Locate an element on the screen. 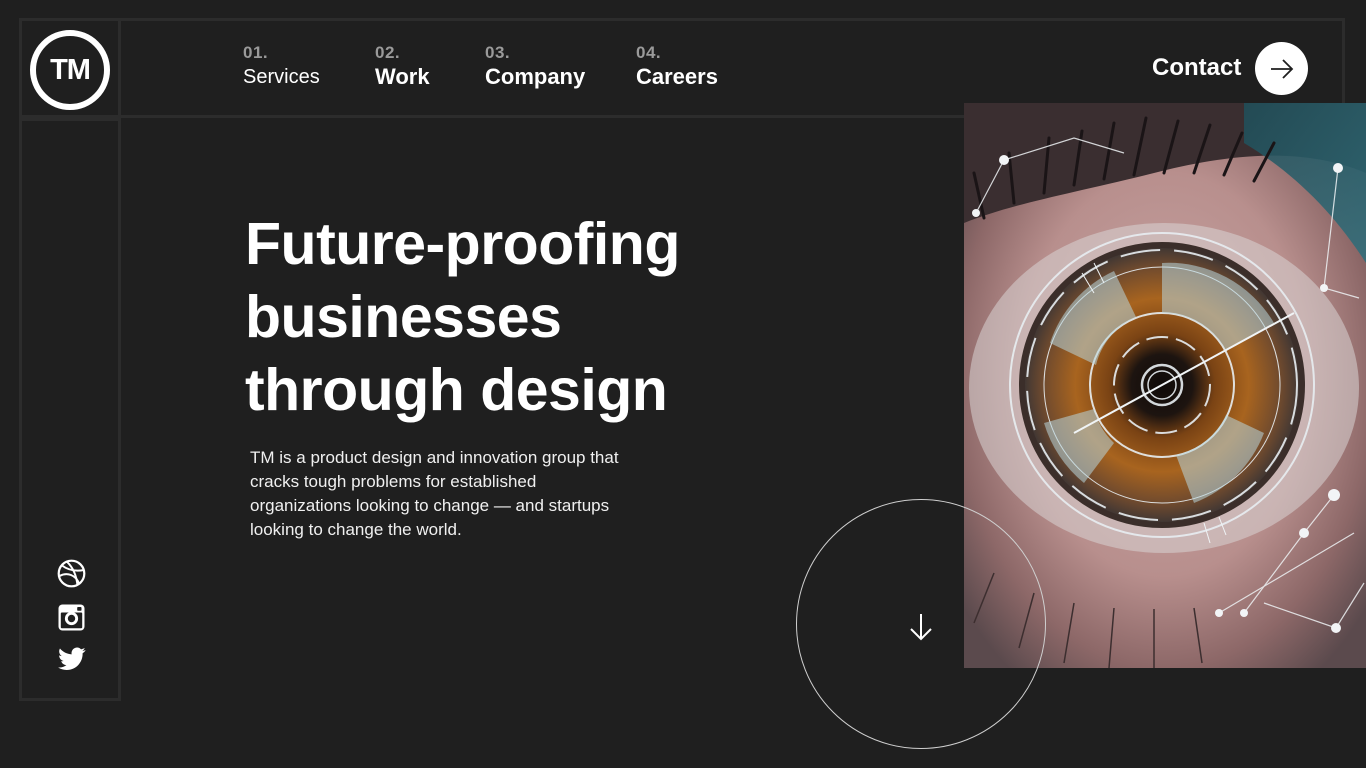 The height and width of the screenshot is (768, 1366). logo: TM is located at coordinates (70, 70).